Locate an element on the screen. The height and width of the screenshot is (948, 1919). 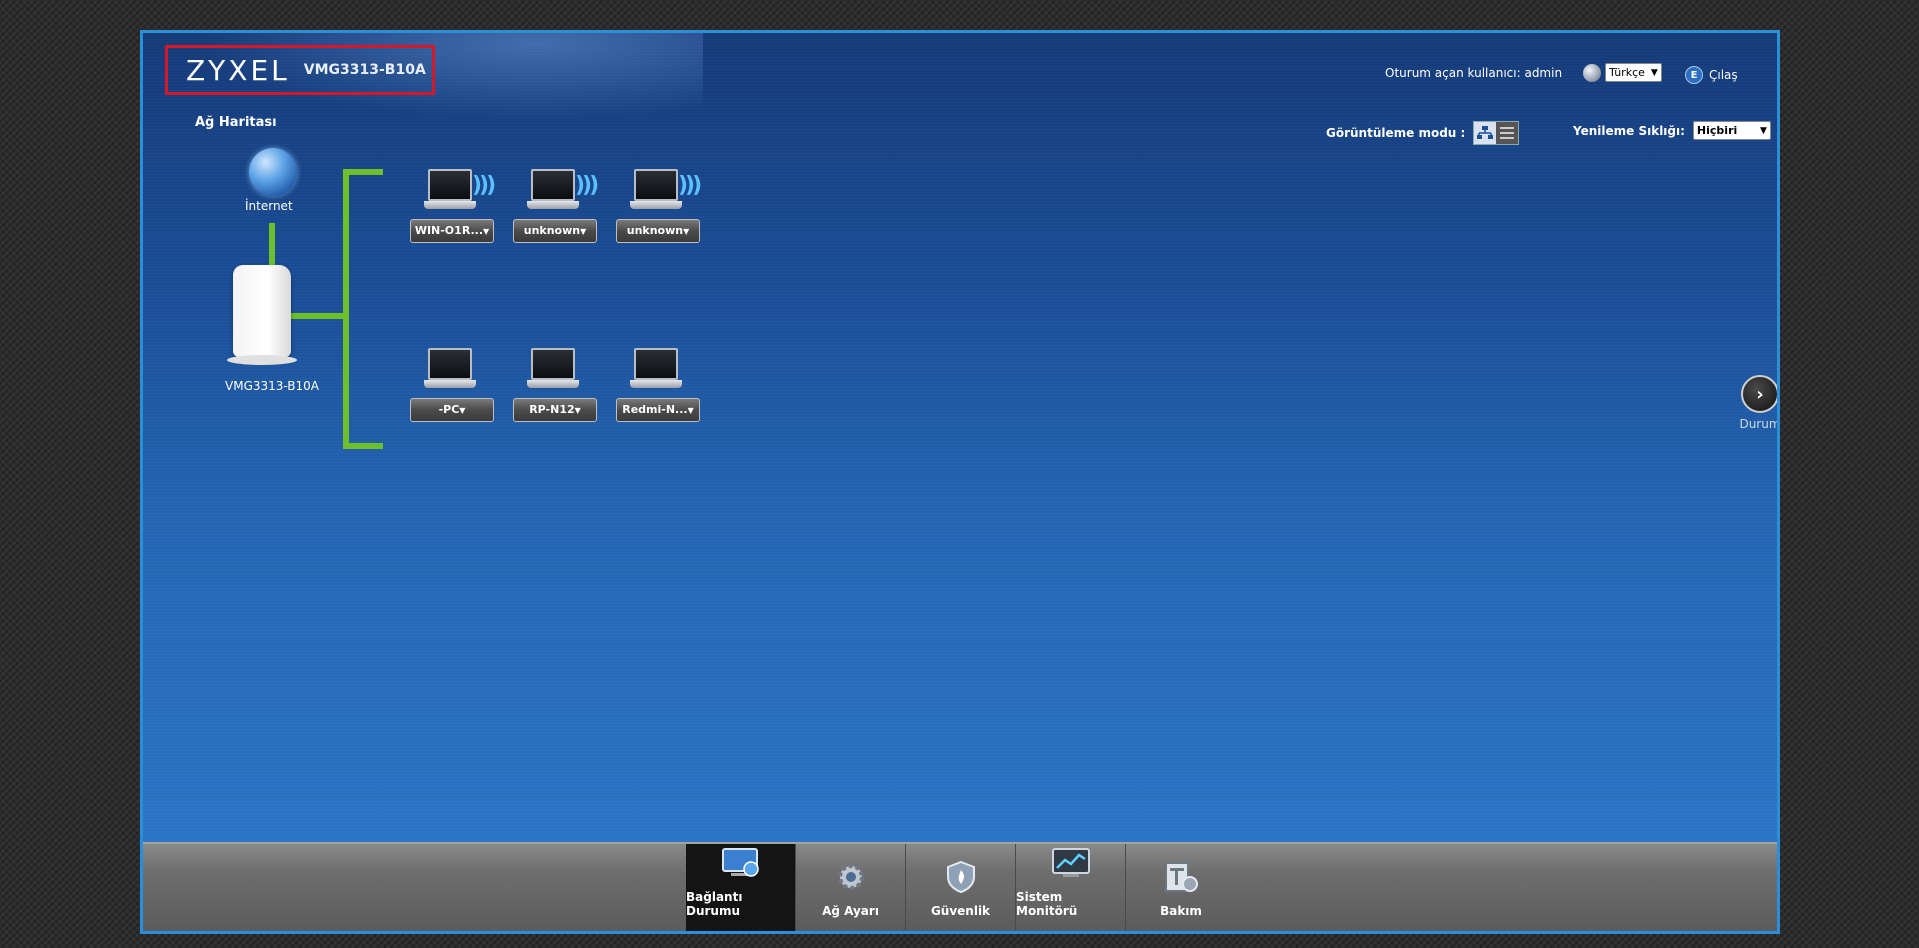
device-wireless-3: ))) unknown▼ is located at coordinates (659, 206).